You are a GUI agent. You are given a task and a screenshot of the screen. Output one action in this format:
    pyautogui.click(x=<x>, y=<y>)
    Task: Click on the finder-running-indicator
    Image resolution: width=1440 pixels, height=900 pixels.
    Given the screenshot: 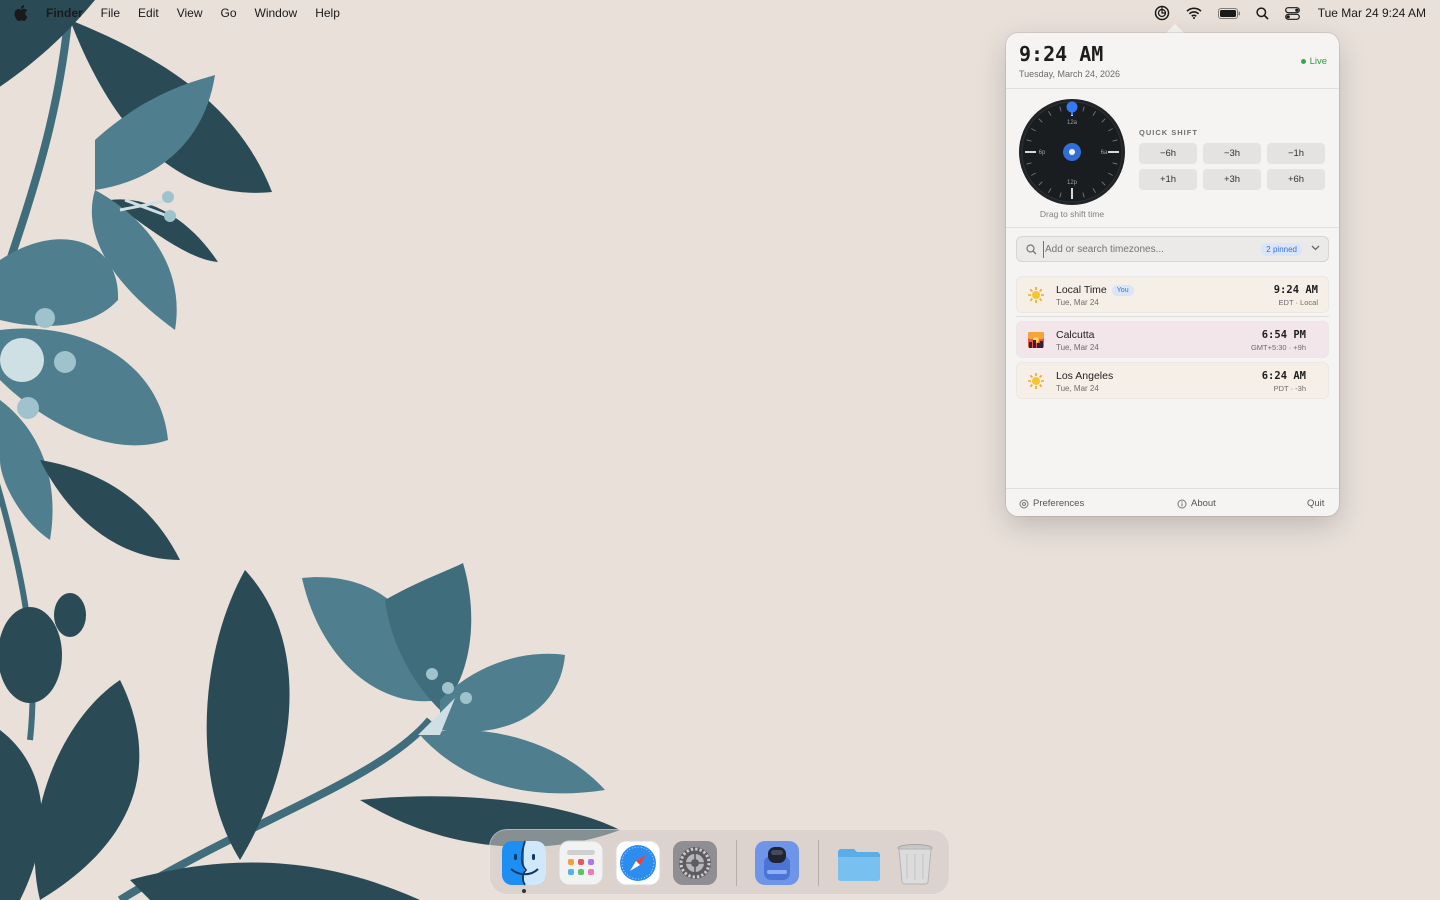 What is the action you would take?
    pyautogui.click(x=524, y=891)
    